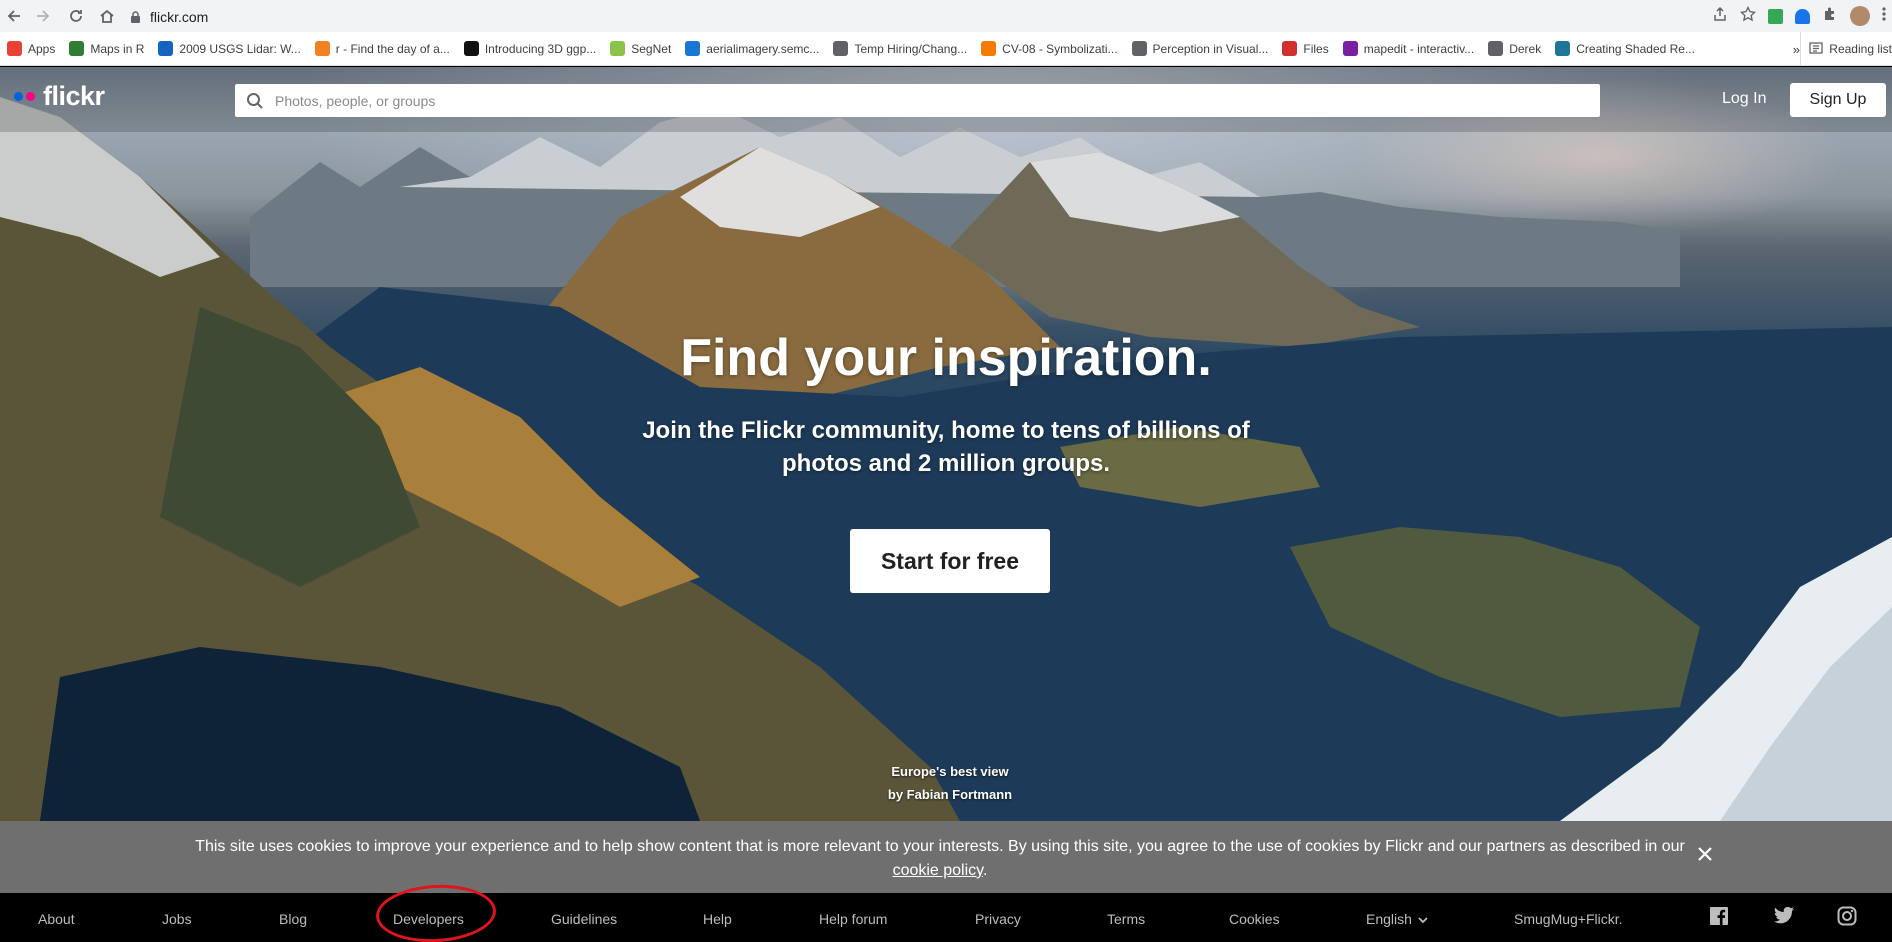 The image size is (1892, 942). Describe the element at coordinates (1389, 919) in the screenshot. I see `language-label: English` at that location.